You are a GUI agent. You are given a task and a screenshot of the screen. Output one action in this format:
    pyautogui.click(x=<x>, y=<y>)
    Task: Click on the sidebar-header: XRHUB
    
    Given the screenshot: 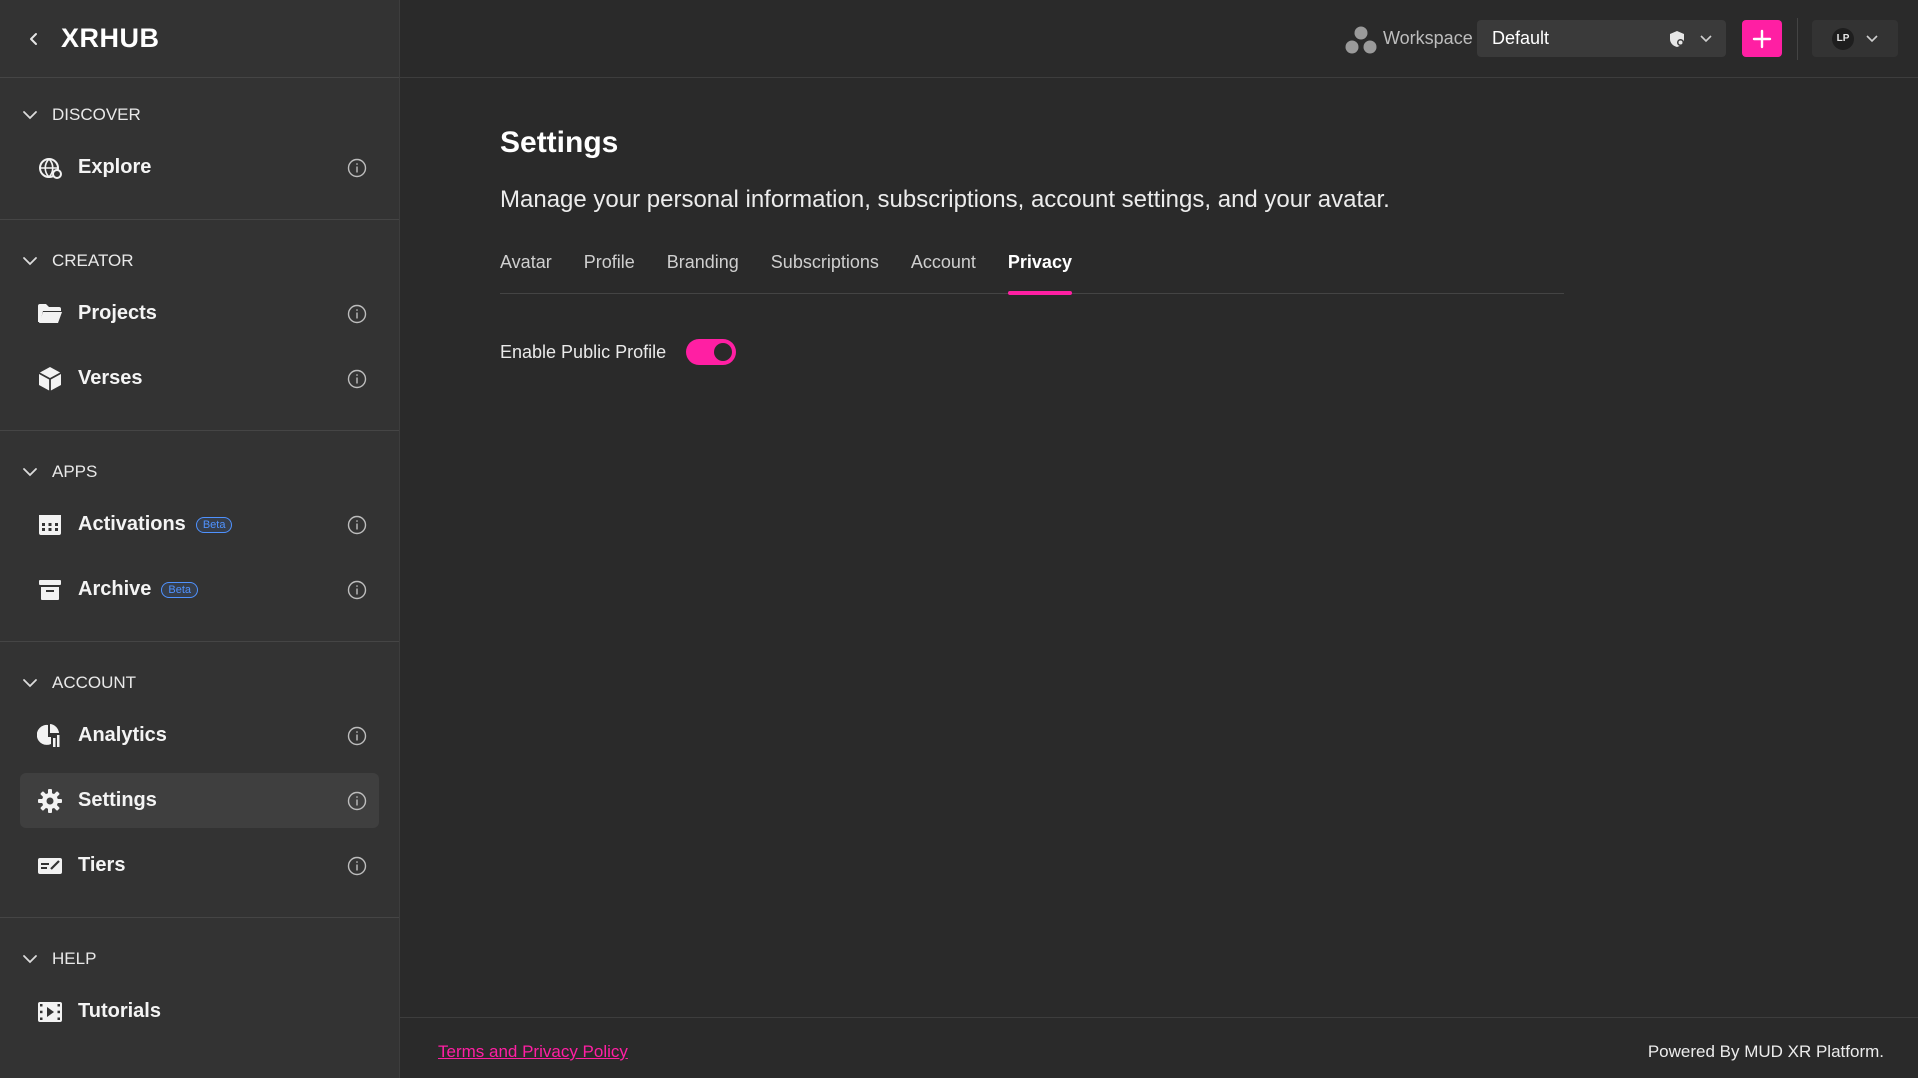 What is the action you would take?
    pyautogui.click(x=199, y=39)
    